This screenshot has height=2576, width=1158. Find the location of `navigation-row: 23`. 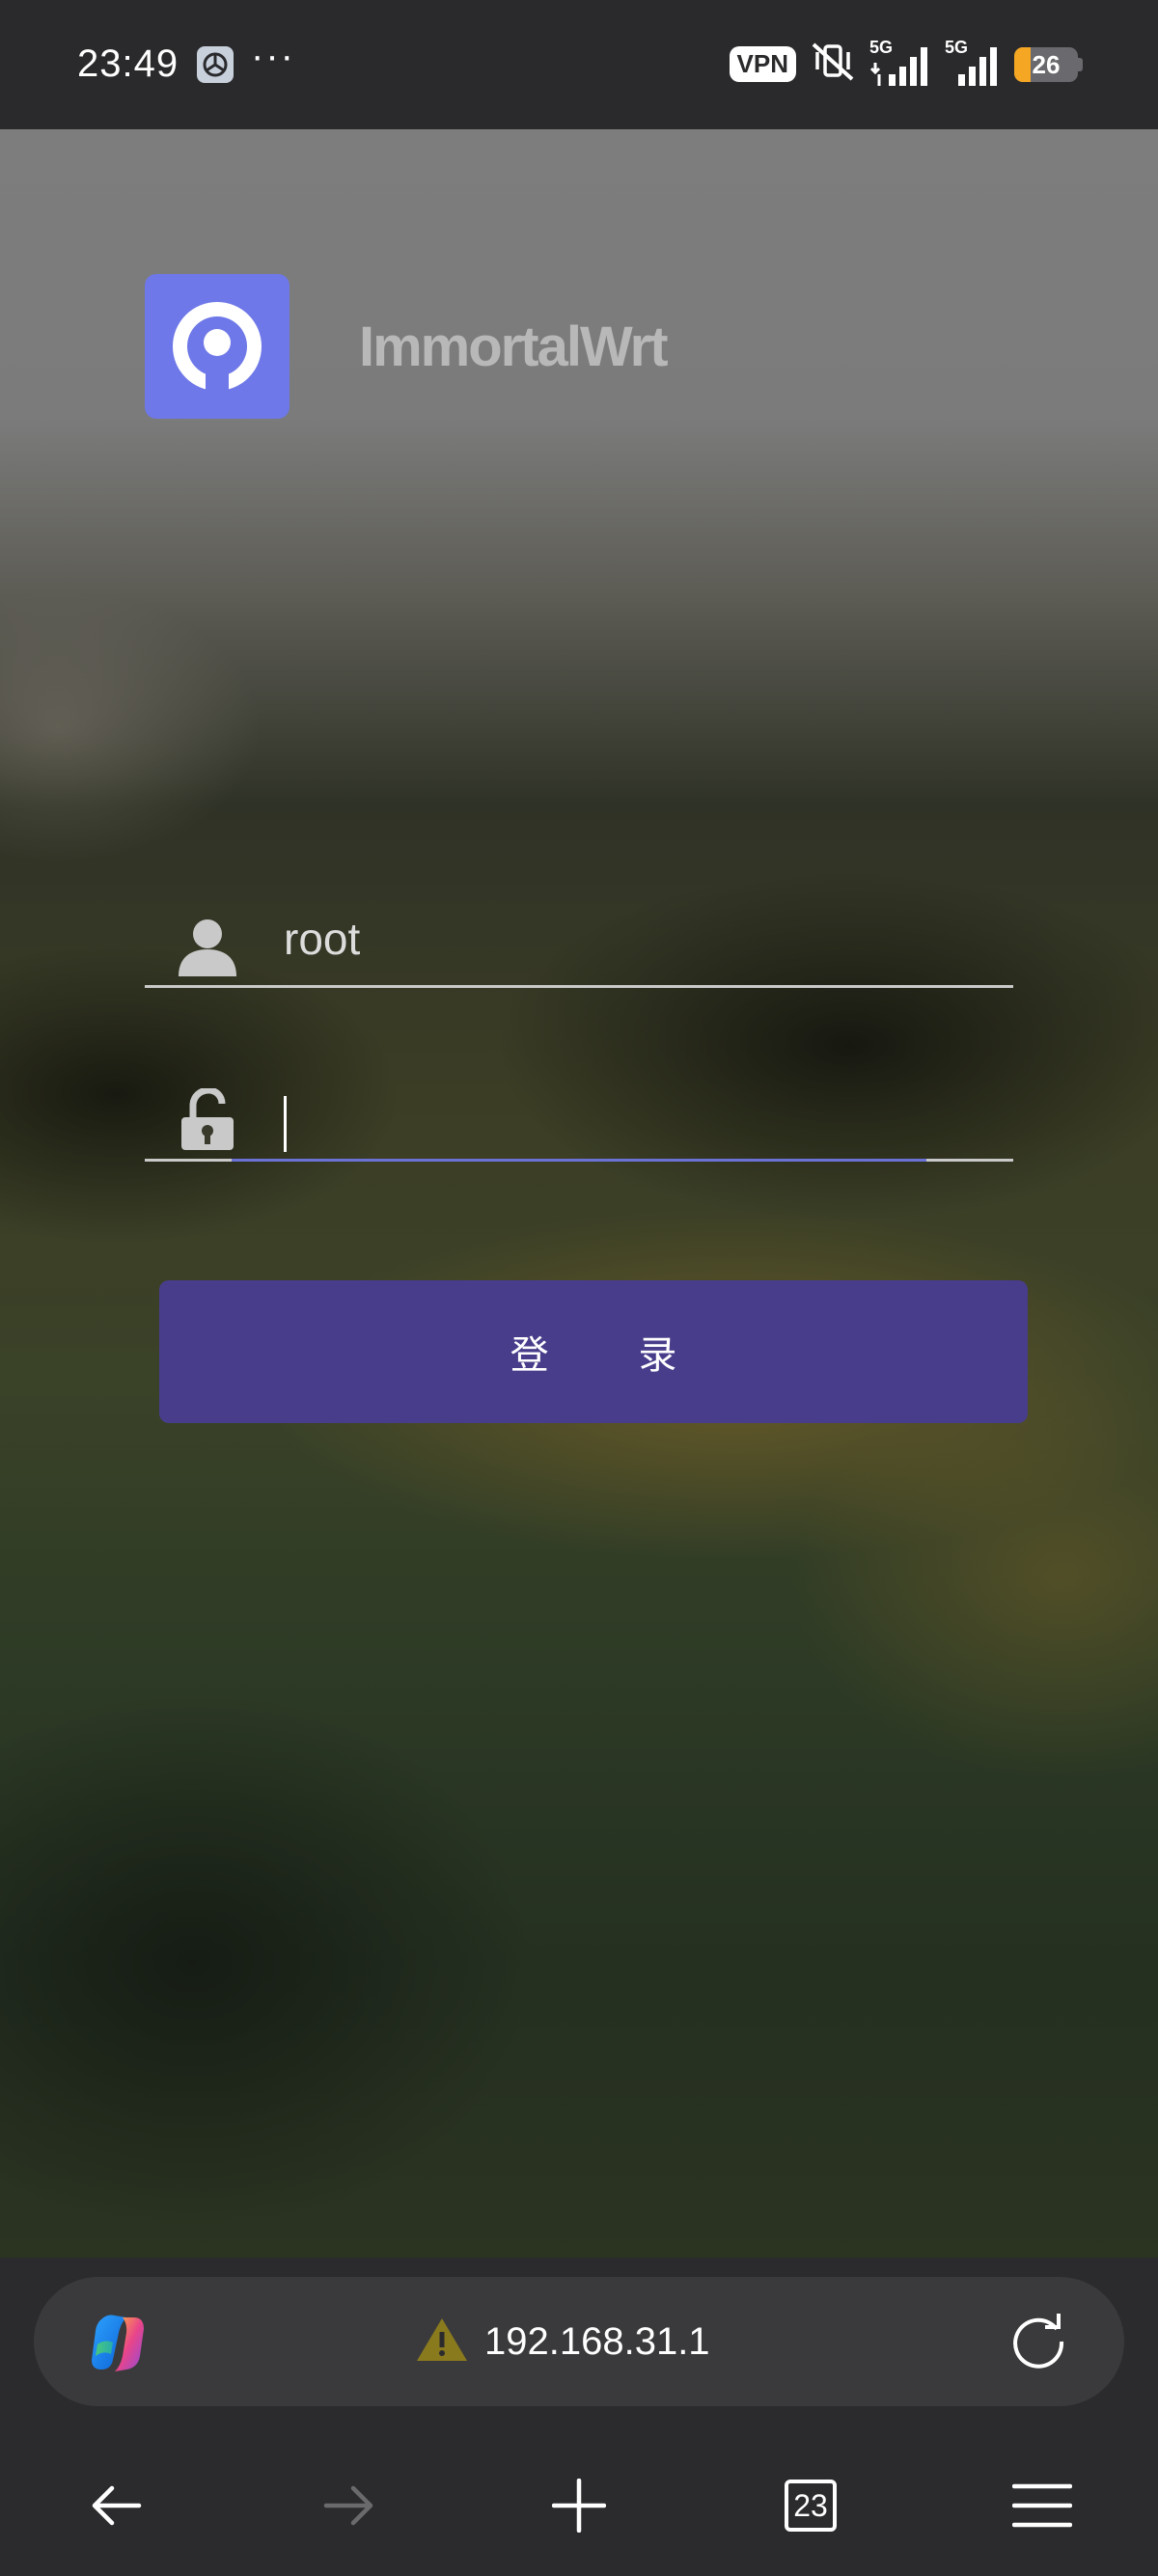

navigation-row: 23 is located at coordinates (579, 2505).